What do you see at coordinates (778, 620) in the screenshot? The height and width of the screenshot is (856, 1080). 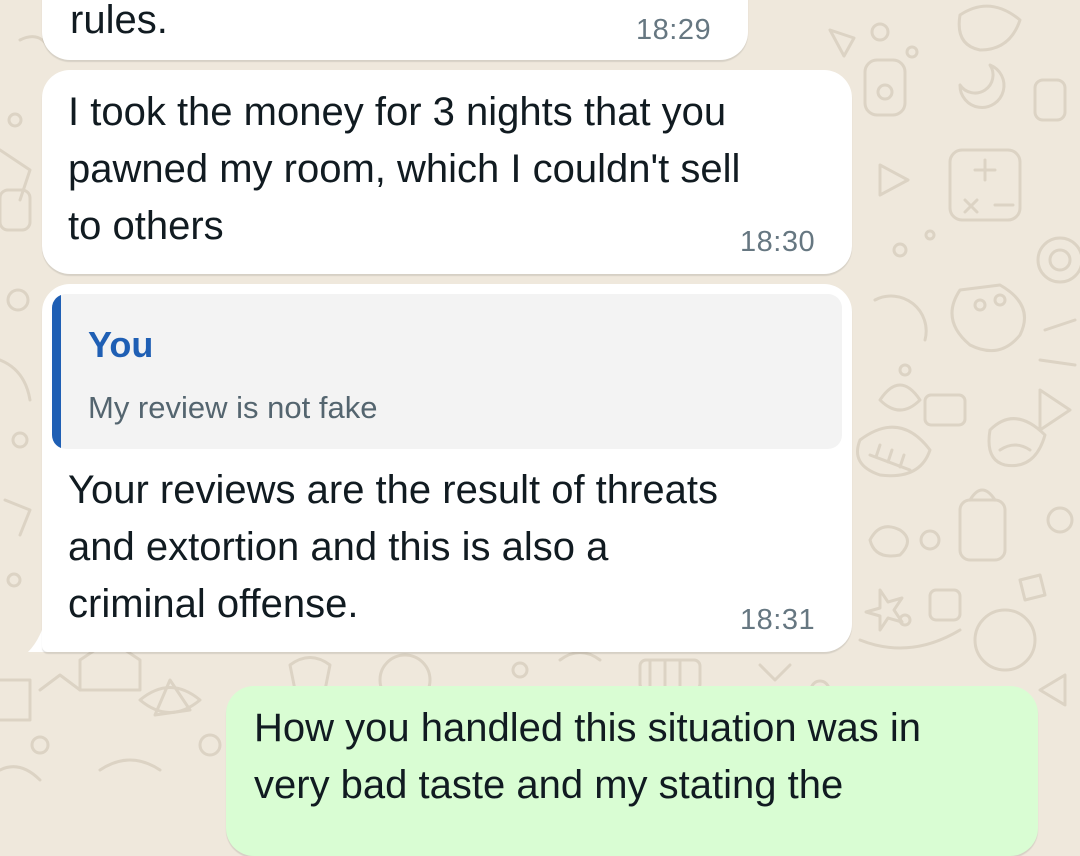 I see `message-timestamp: 18:31` at bounding box center [778, 620].